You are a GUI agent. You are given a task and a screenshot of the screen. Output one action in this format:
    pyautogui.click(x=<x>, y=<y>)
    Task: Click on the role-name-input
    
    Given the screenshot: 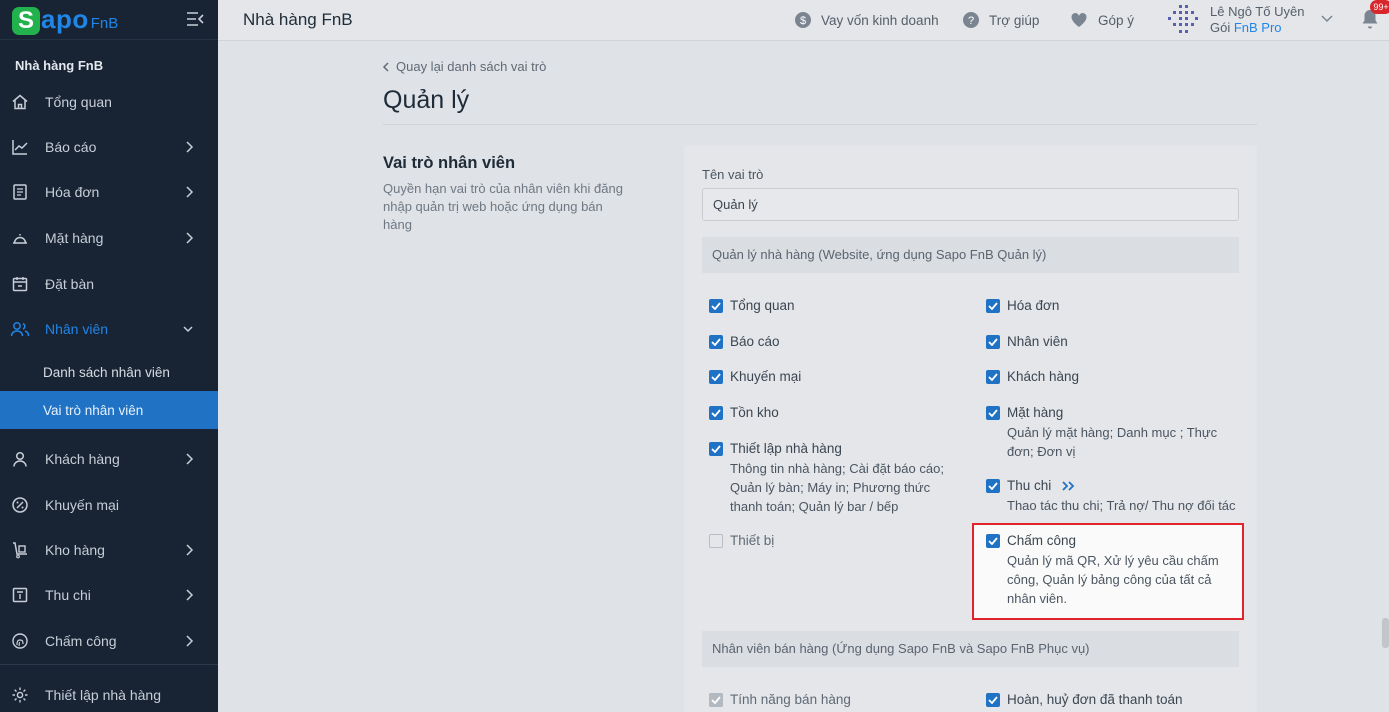 What is the action you would take?
    pyautogui.click(x=970, y=204)
    